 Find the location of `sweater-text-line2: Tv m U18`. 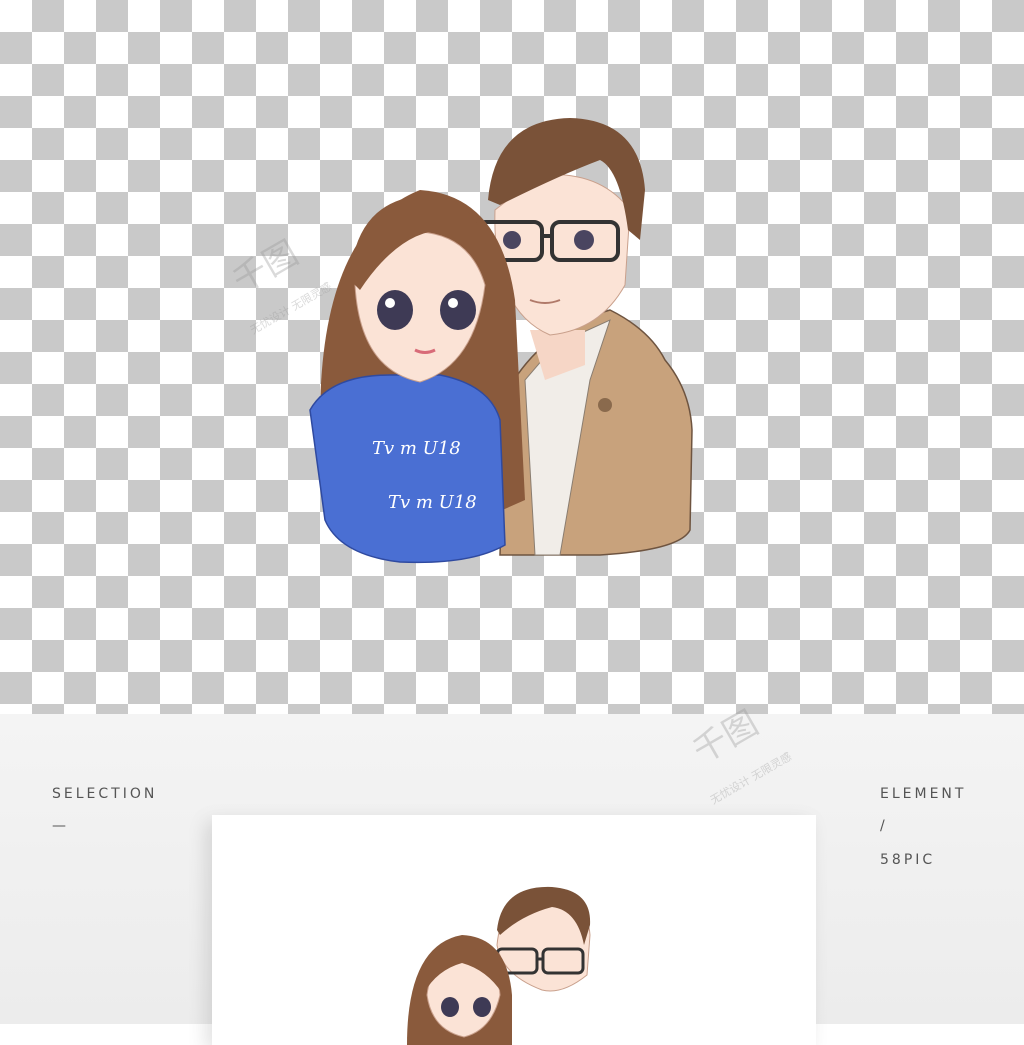

sweater-text-line2: Tv m U18 is located at coordinates (432, 502).